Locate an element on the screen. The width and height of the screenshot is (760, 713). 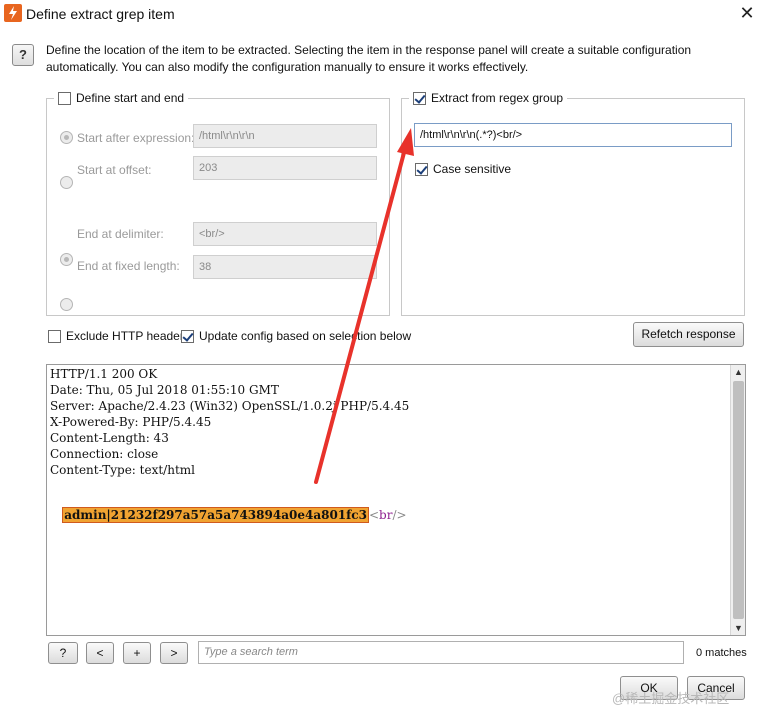
start-after-radio is located at coordinates (66, 137).